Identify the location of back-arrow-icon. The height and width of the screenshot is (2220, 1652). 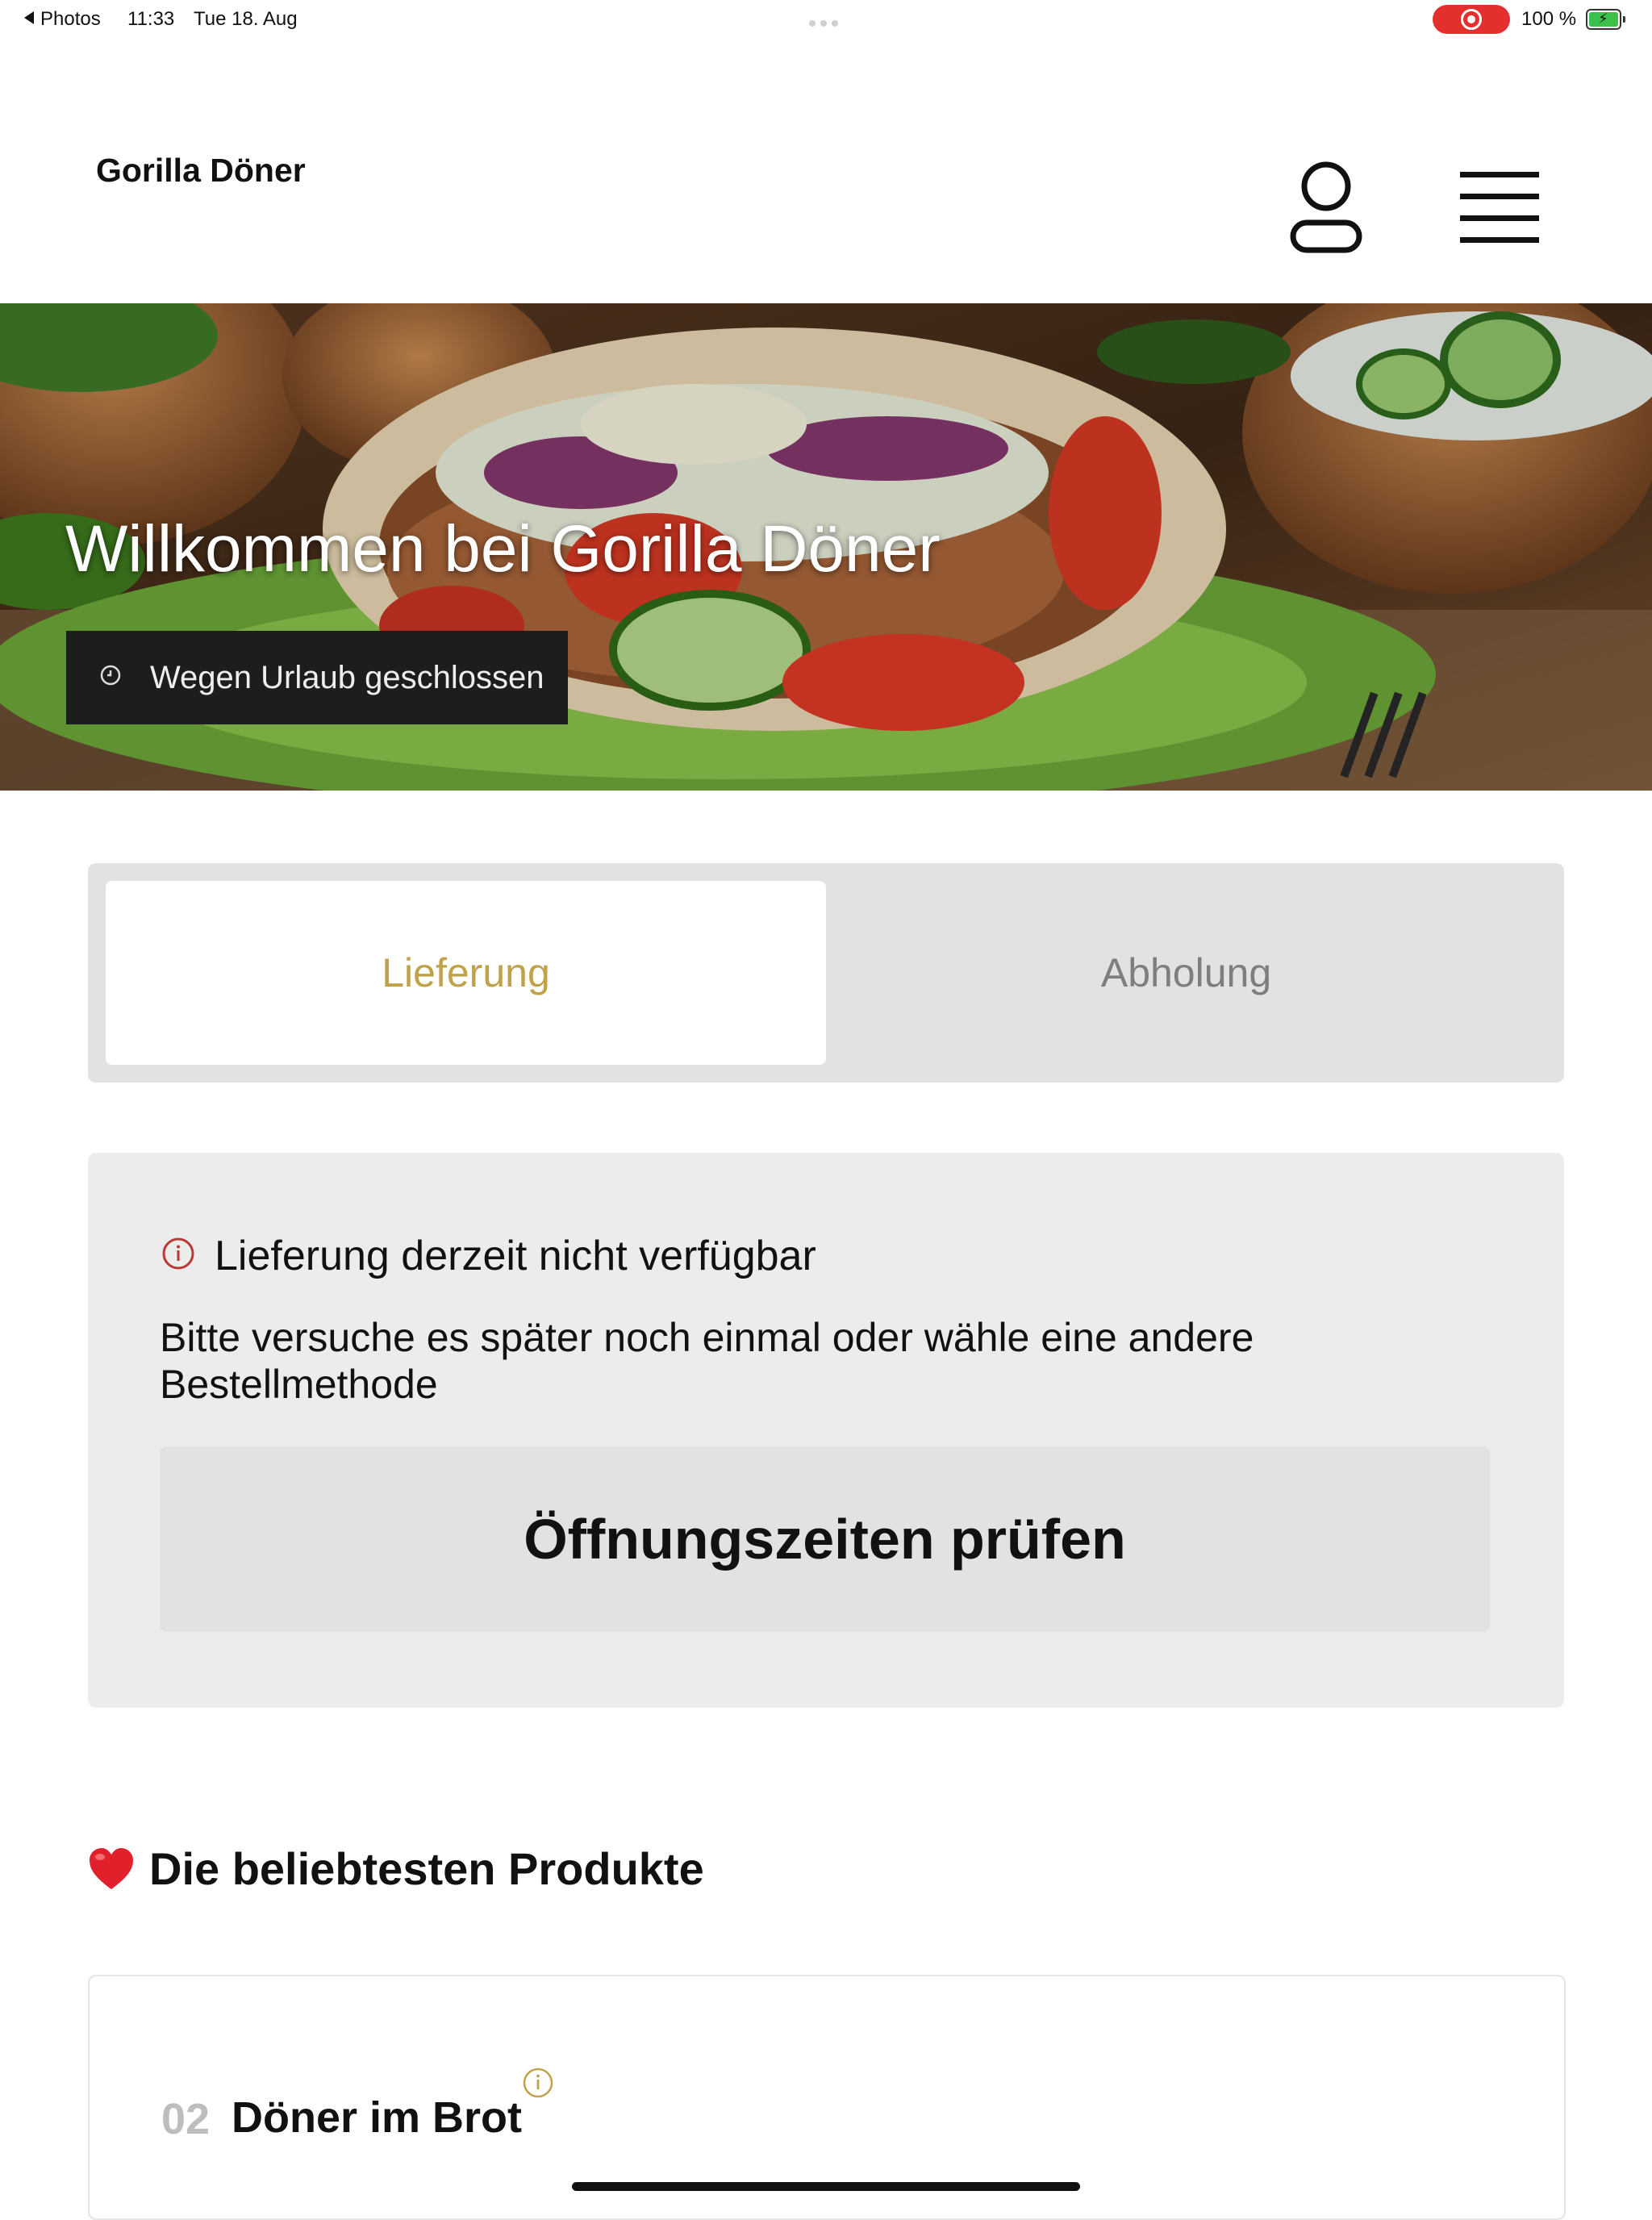
(29, 17).